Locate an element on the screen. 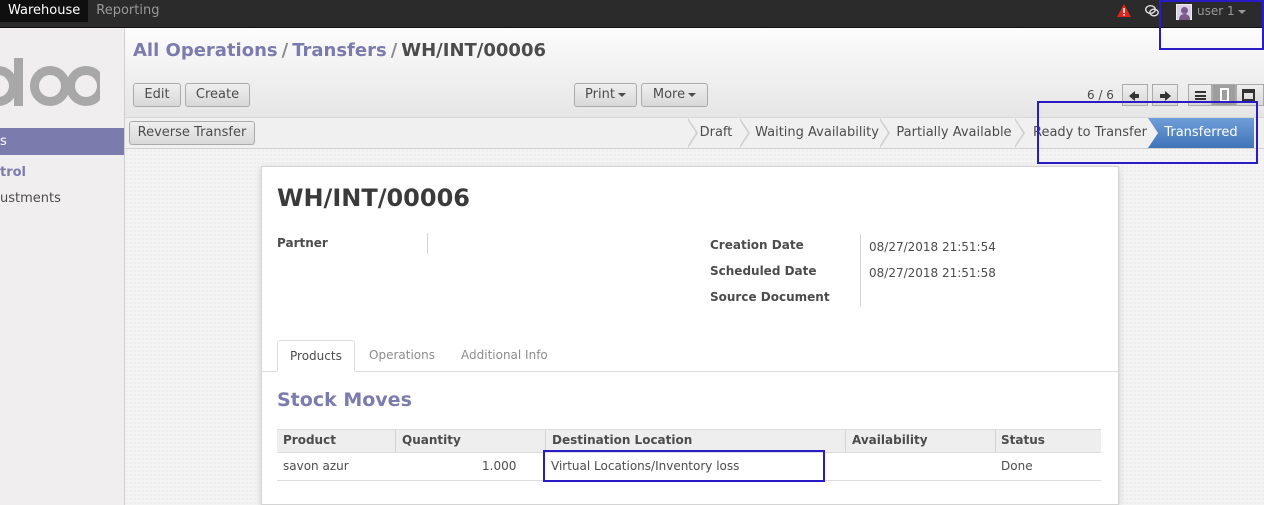 The height and width of the screenshot is (505, 1264). cell-product: savon azur is located at coordinates (316, 466).